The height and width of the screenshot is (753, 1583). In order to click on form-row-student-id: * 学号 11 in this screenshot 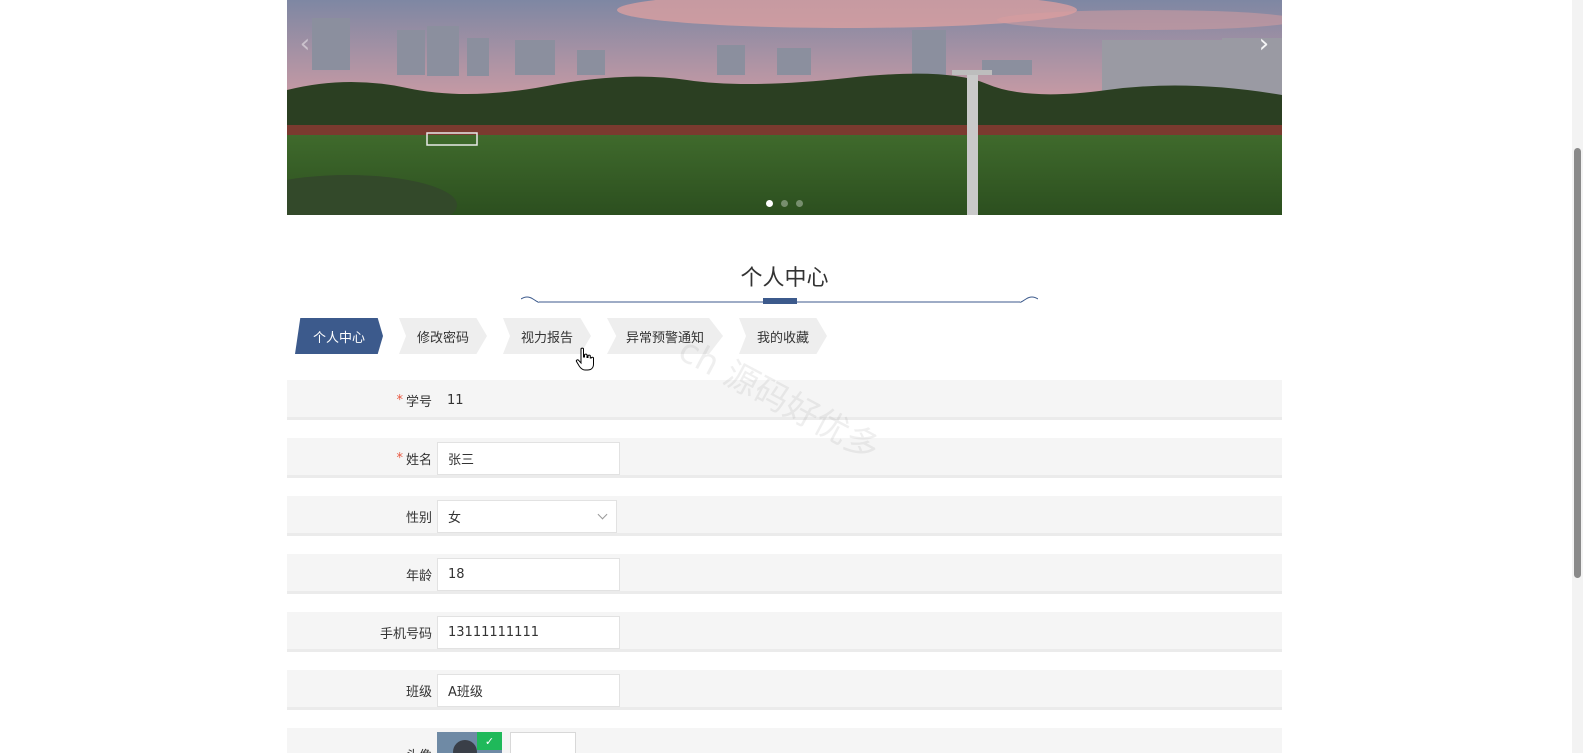, I will do `click(784, 400)`.